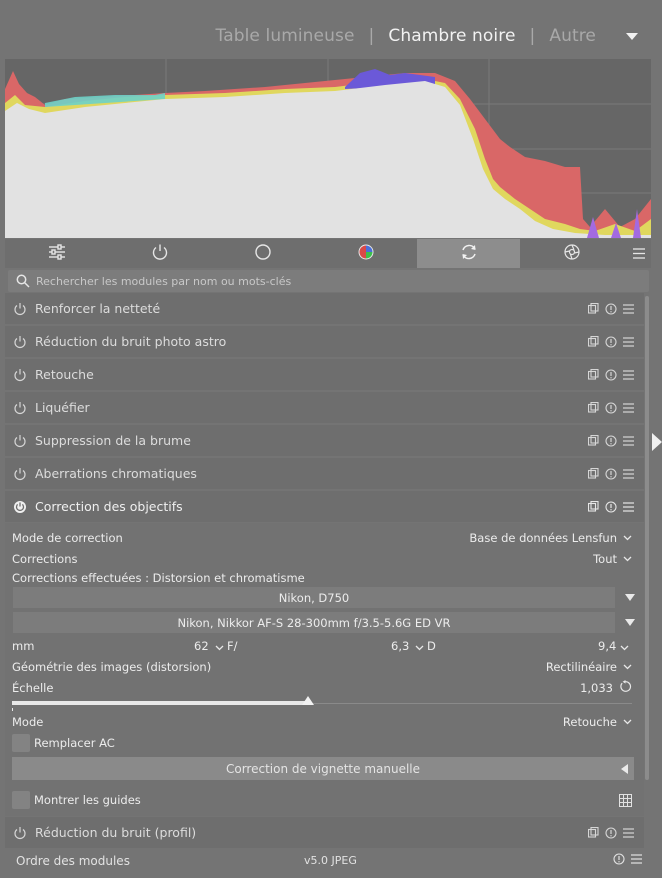  Describe the element at coordinates (323, 768) in the screenshot. I see `manual-vignette-button: Correction de vignette manuelle` at that location.